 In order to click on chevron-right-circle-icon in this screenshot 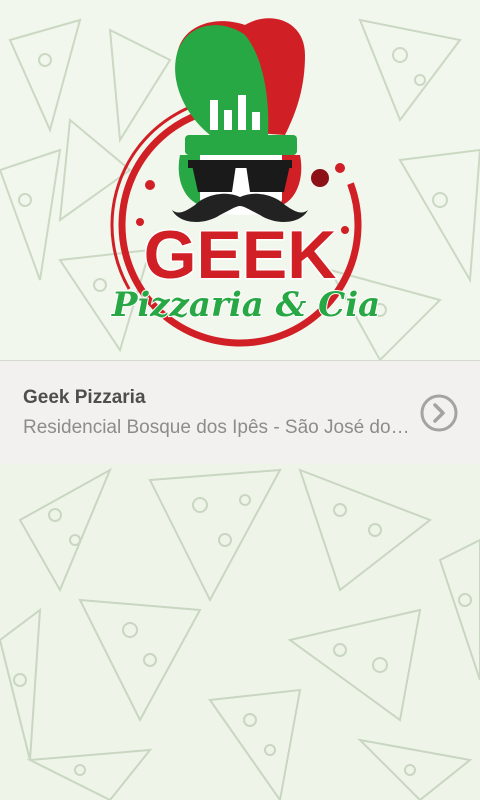, I will do `click(439, 413)`.